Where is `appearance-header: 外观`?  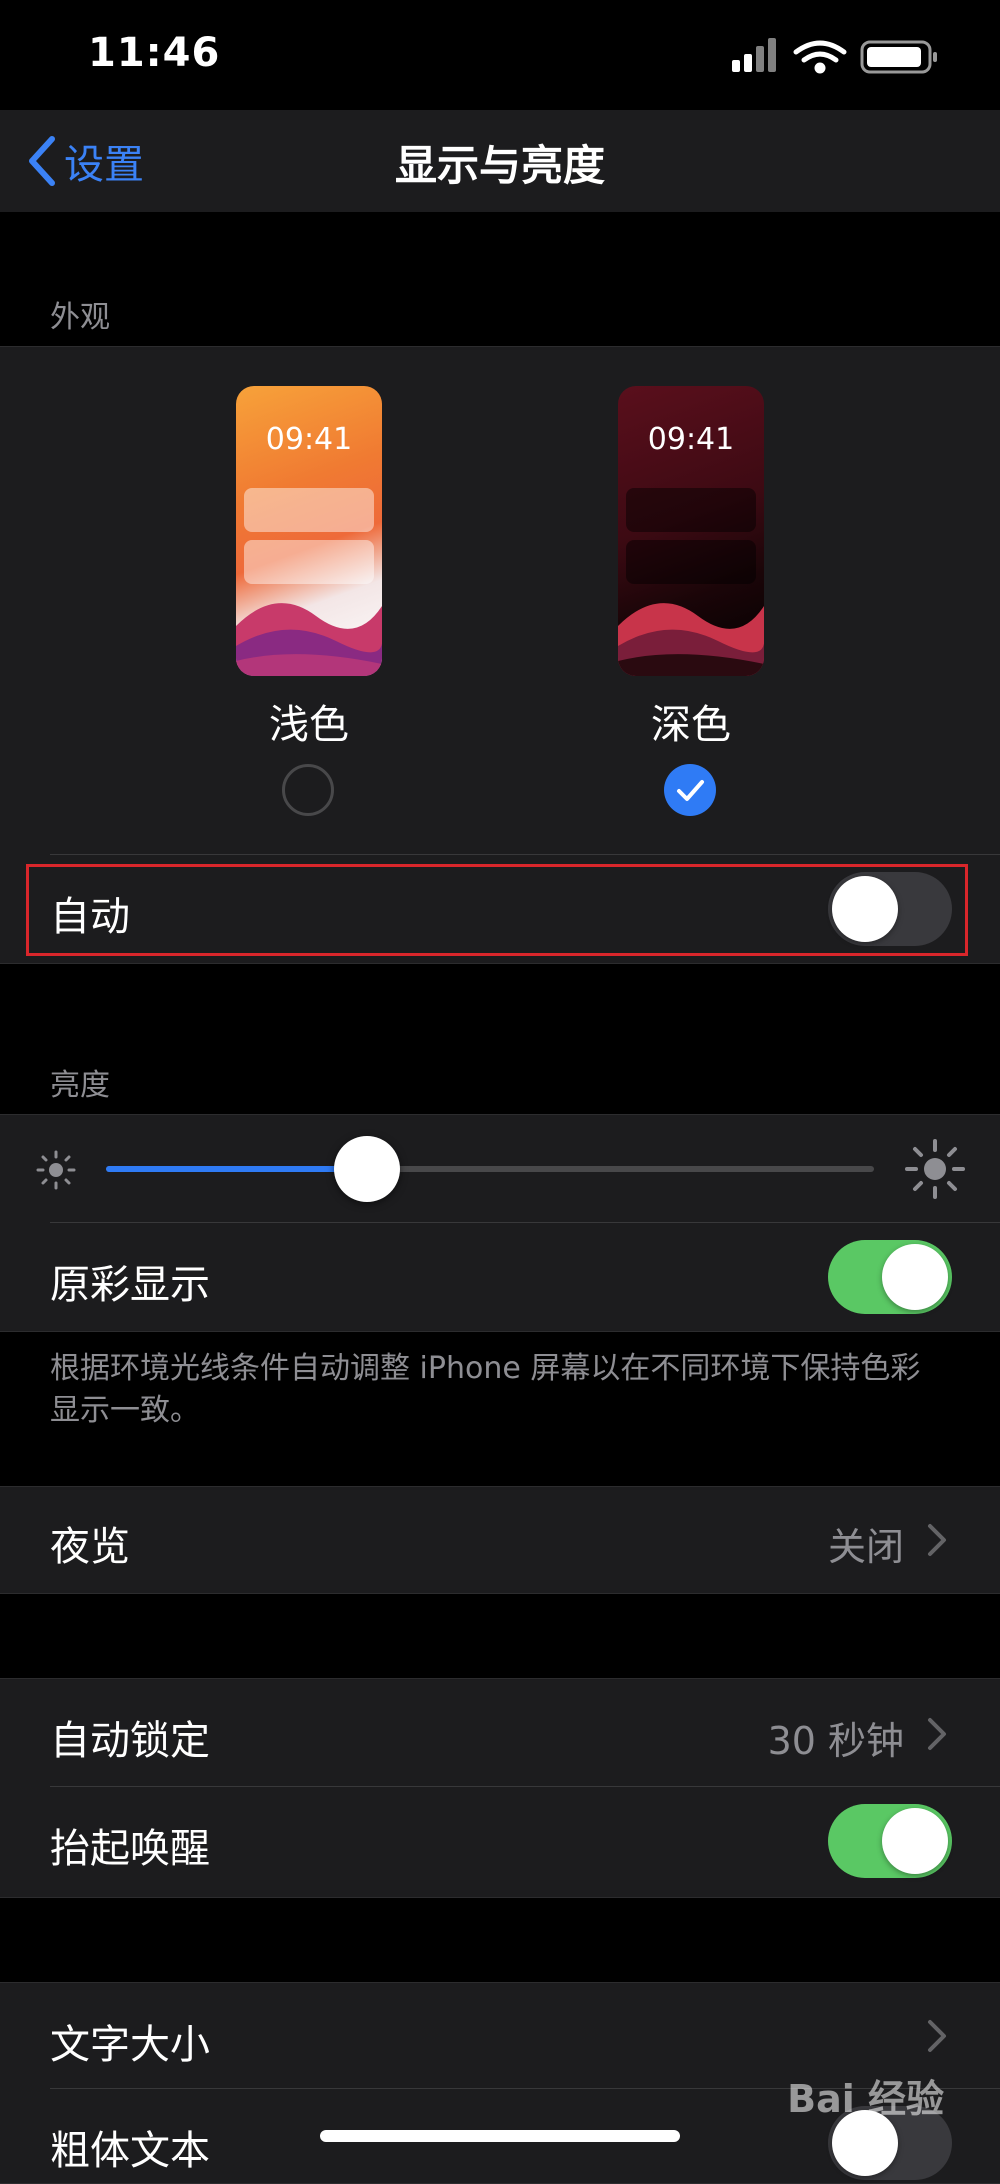
appearance-header: 外观 is located at coordinates (80, 317).